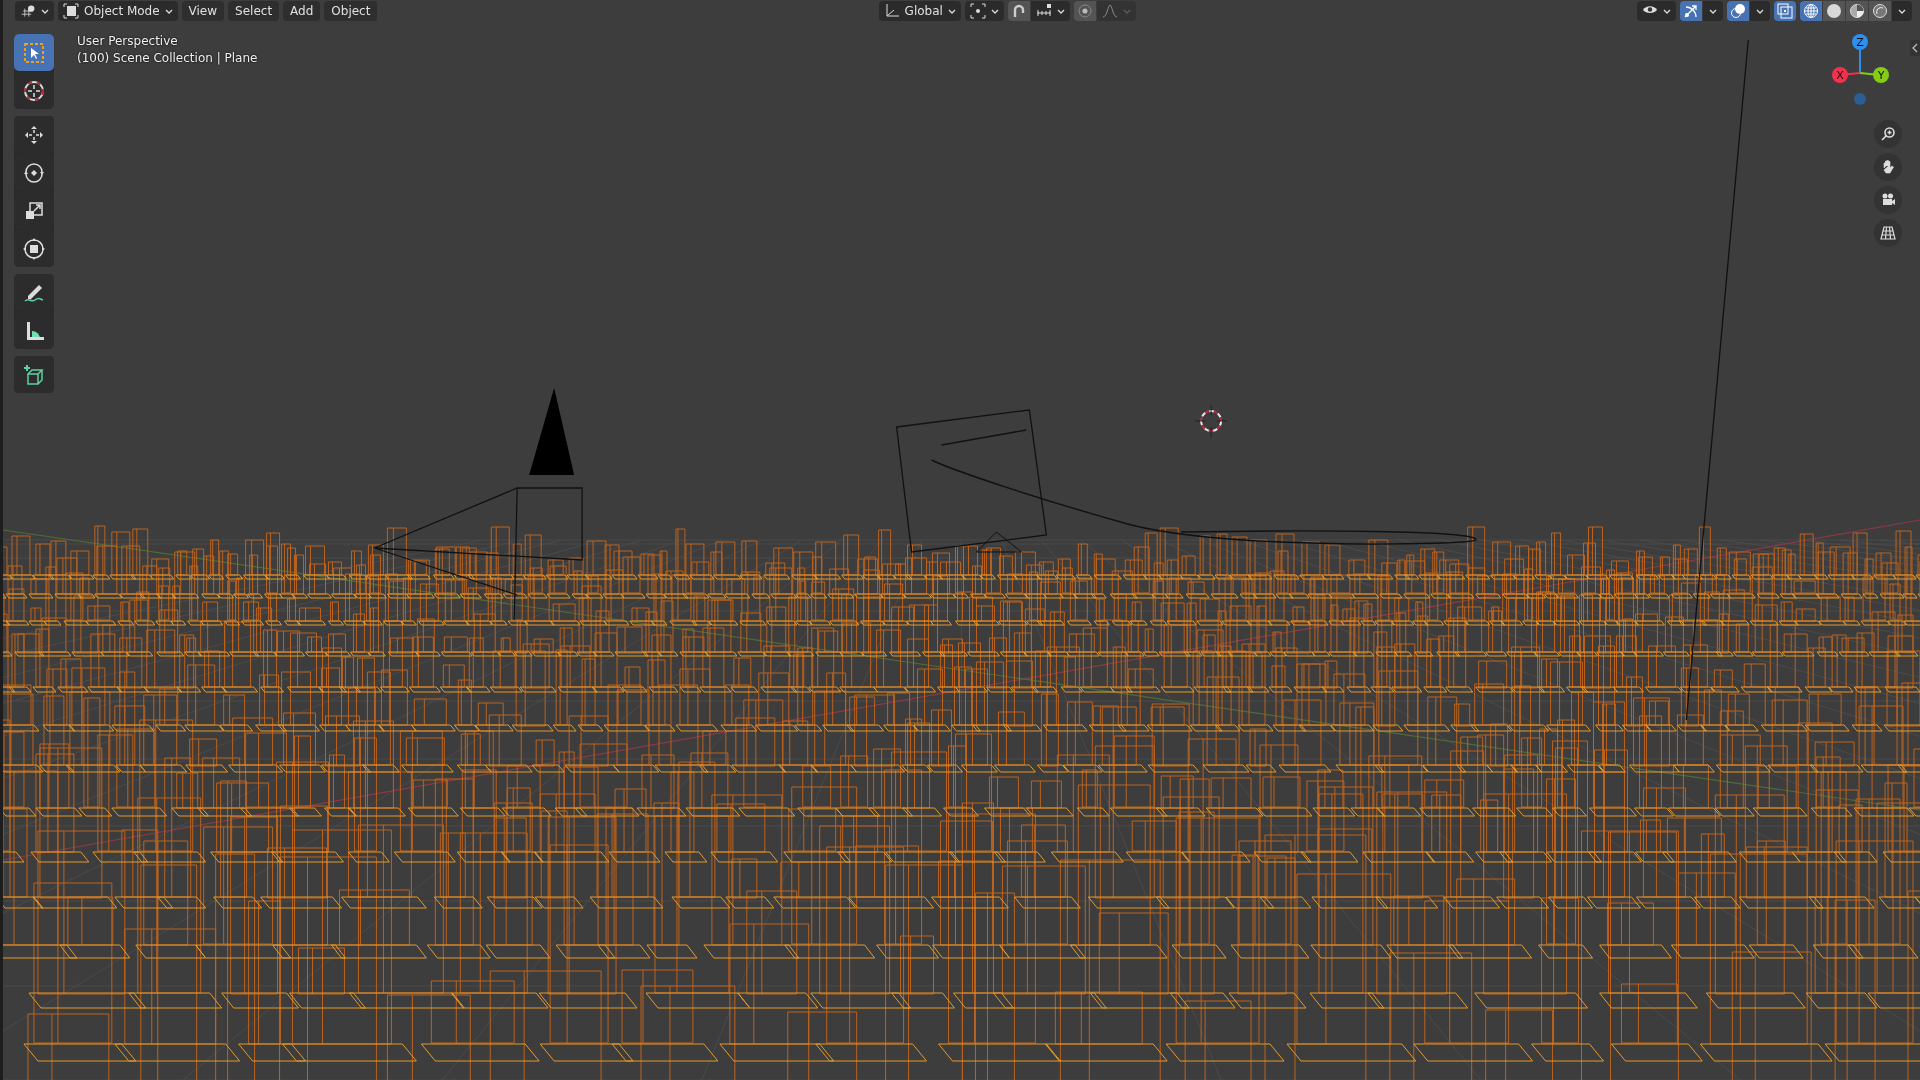 The image size is (1920, 1080). I want to click on overlays-dropdown, so click(1760, 11).